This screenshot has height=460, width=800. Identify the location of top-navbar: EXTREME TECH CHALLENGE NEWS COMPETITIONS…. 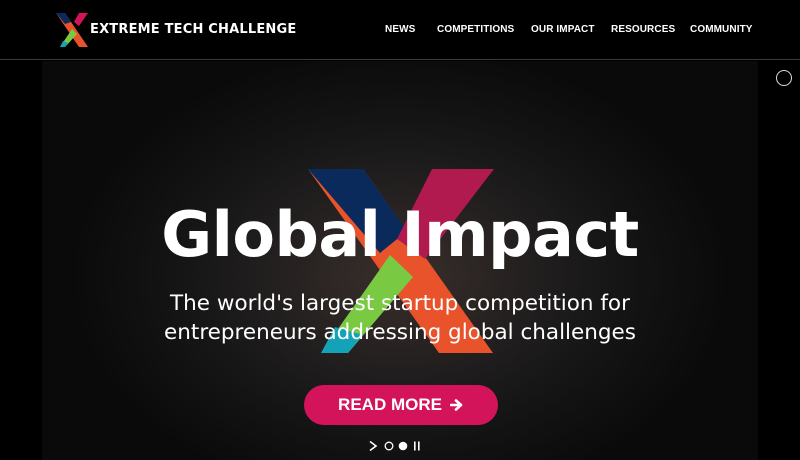
(400, 30).